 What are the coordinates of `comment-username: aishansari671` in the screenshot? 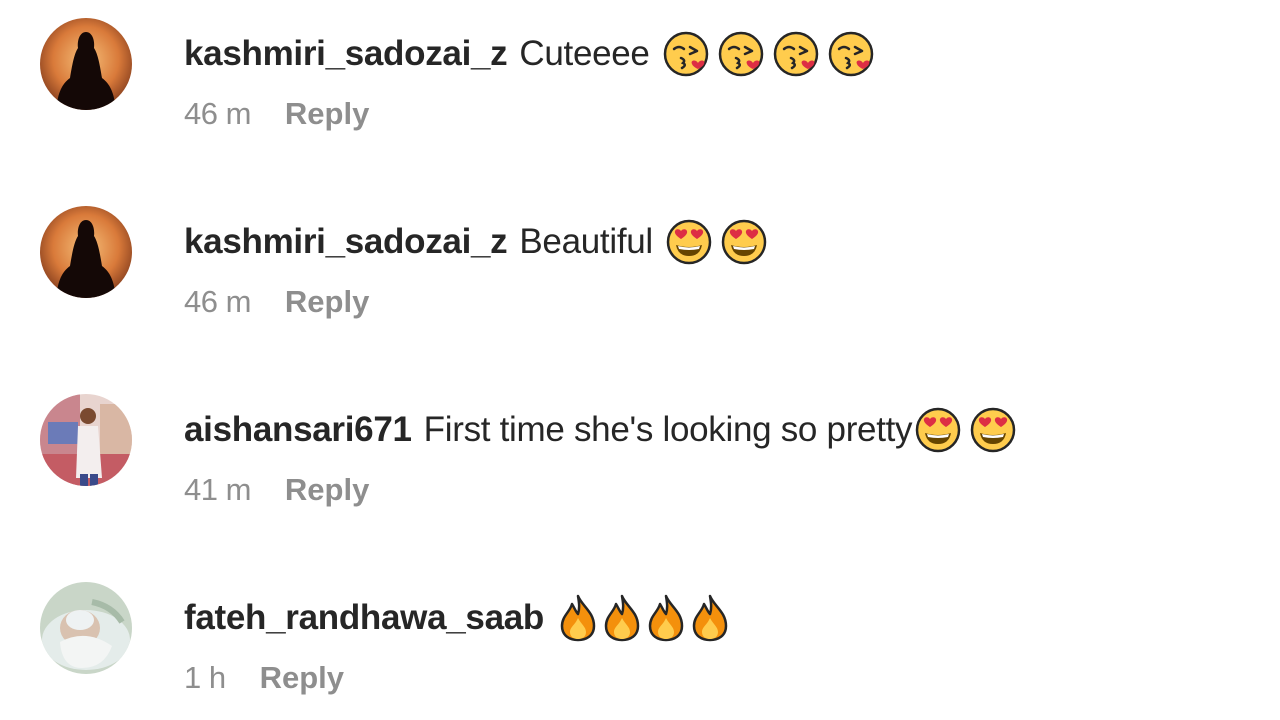 It's located at (298, 430).